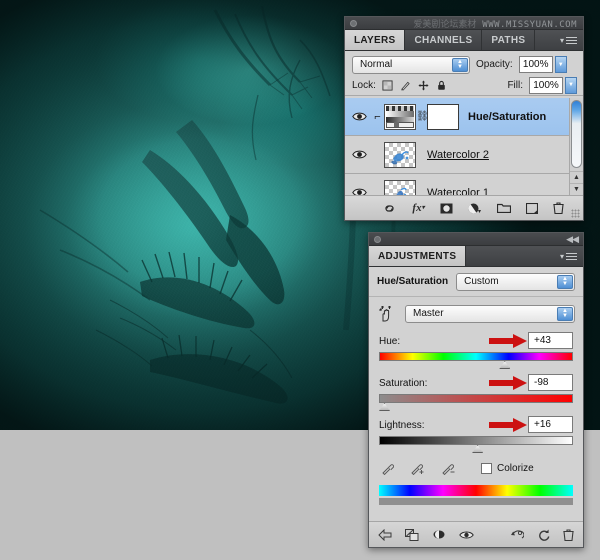 This screenshot has width=600, height=560. What do you see at coordinates (452, 155) in the screenshot?
I see `layer-name-watercolor-2: Watercolor 2` at bounding box center [452, 155].